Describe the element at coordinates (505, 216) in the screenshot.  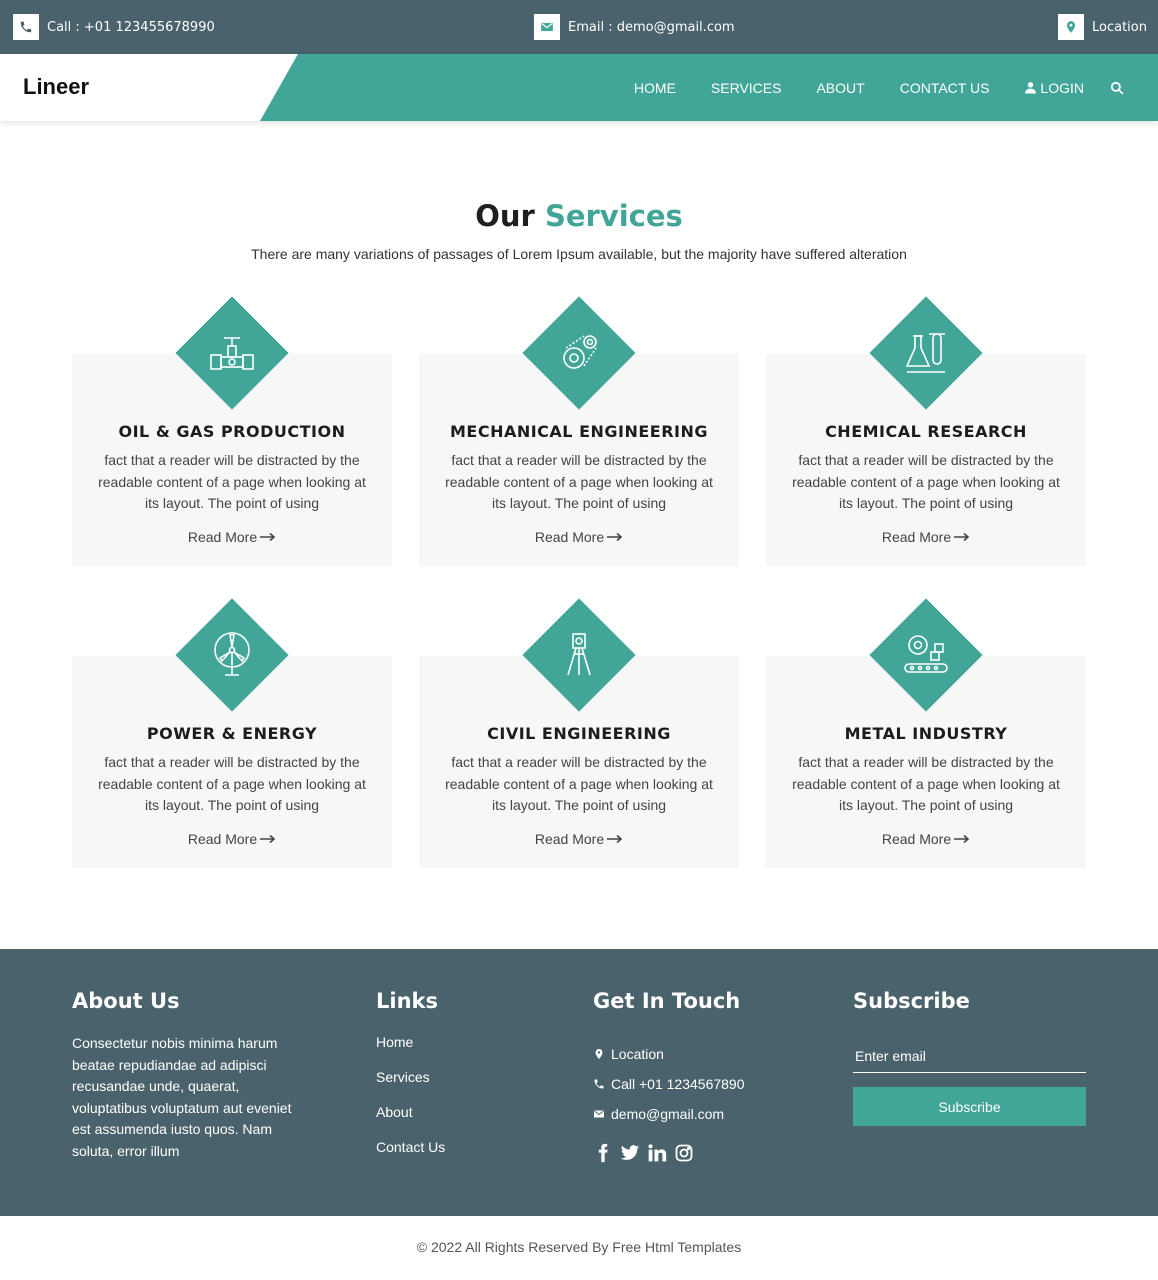
I see `services-heading-part1: Our` at that location.